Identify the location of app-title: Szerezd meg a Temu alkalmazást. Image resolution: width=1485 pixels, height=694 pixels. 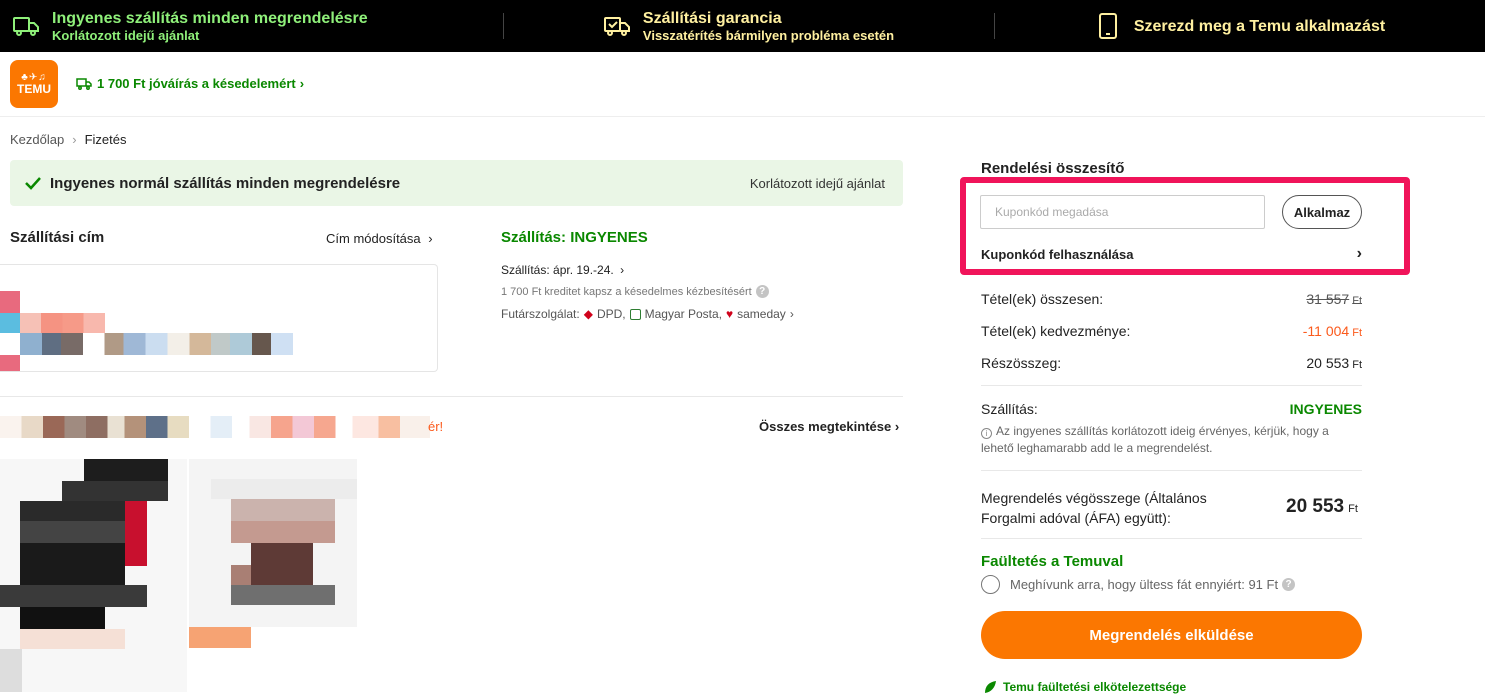
(1259, 26).